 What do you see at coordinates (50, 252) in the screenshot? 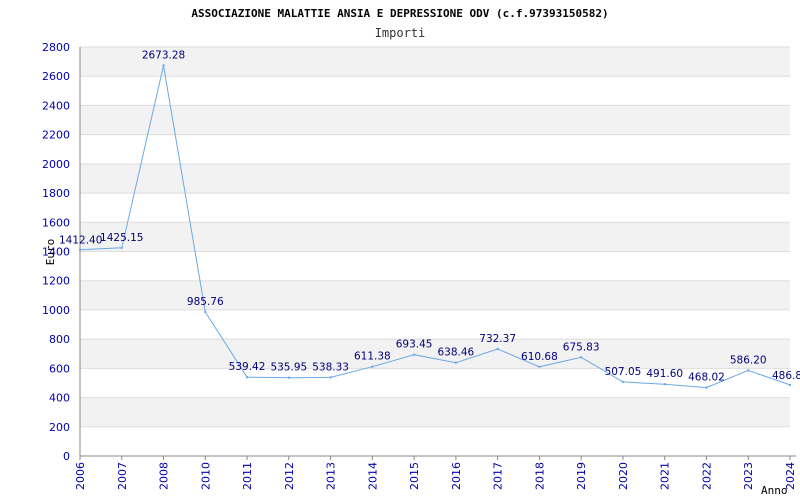
I see `y-axis-title: Euro` at bounding box center [50, 252].